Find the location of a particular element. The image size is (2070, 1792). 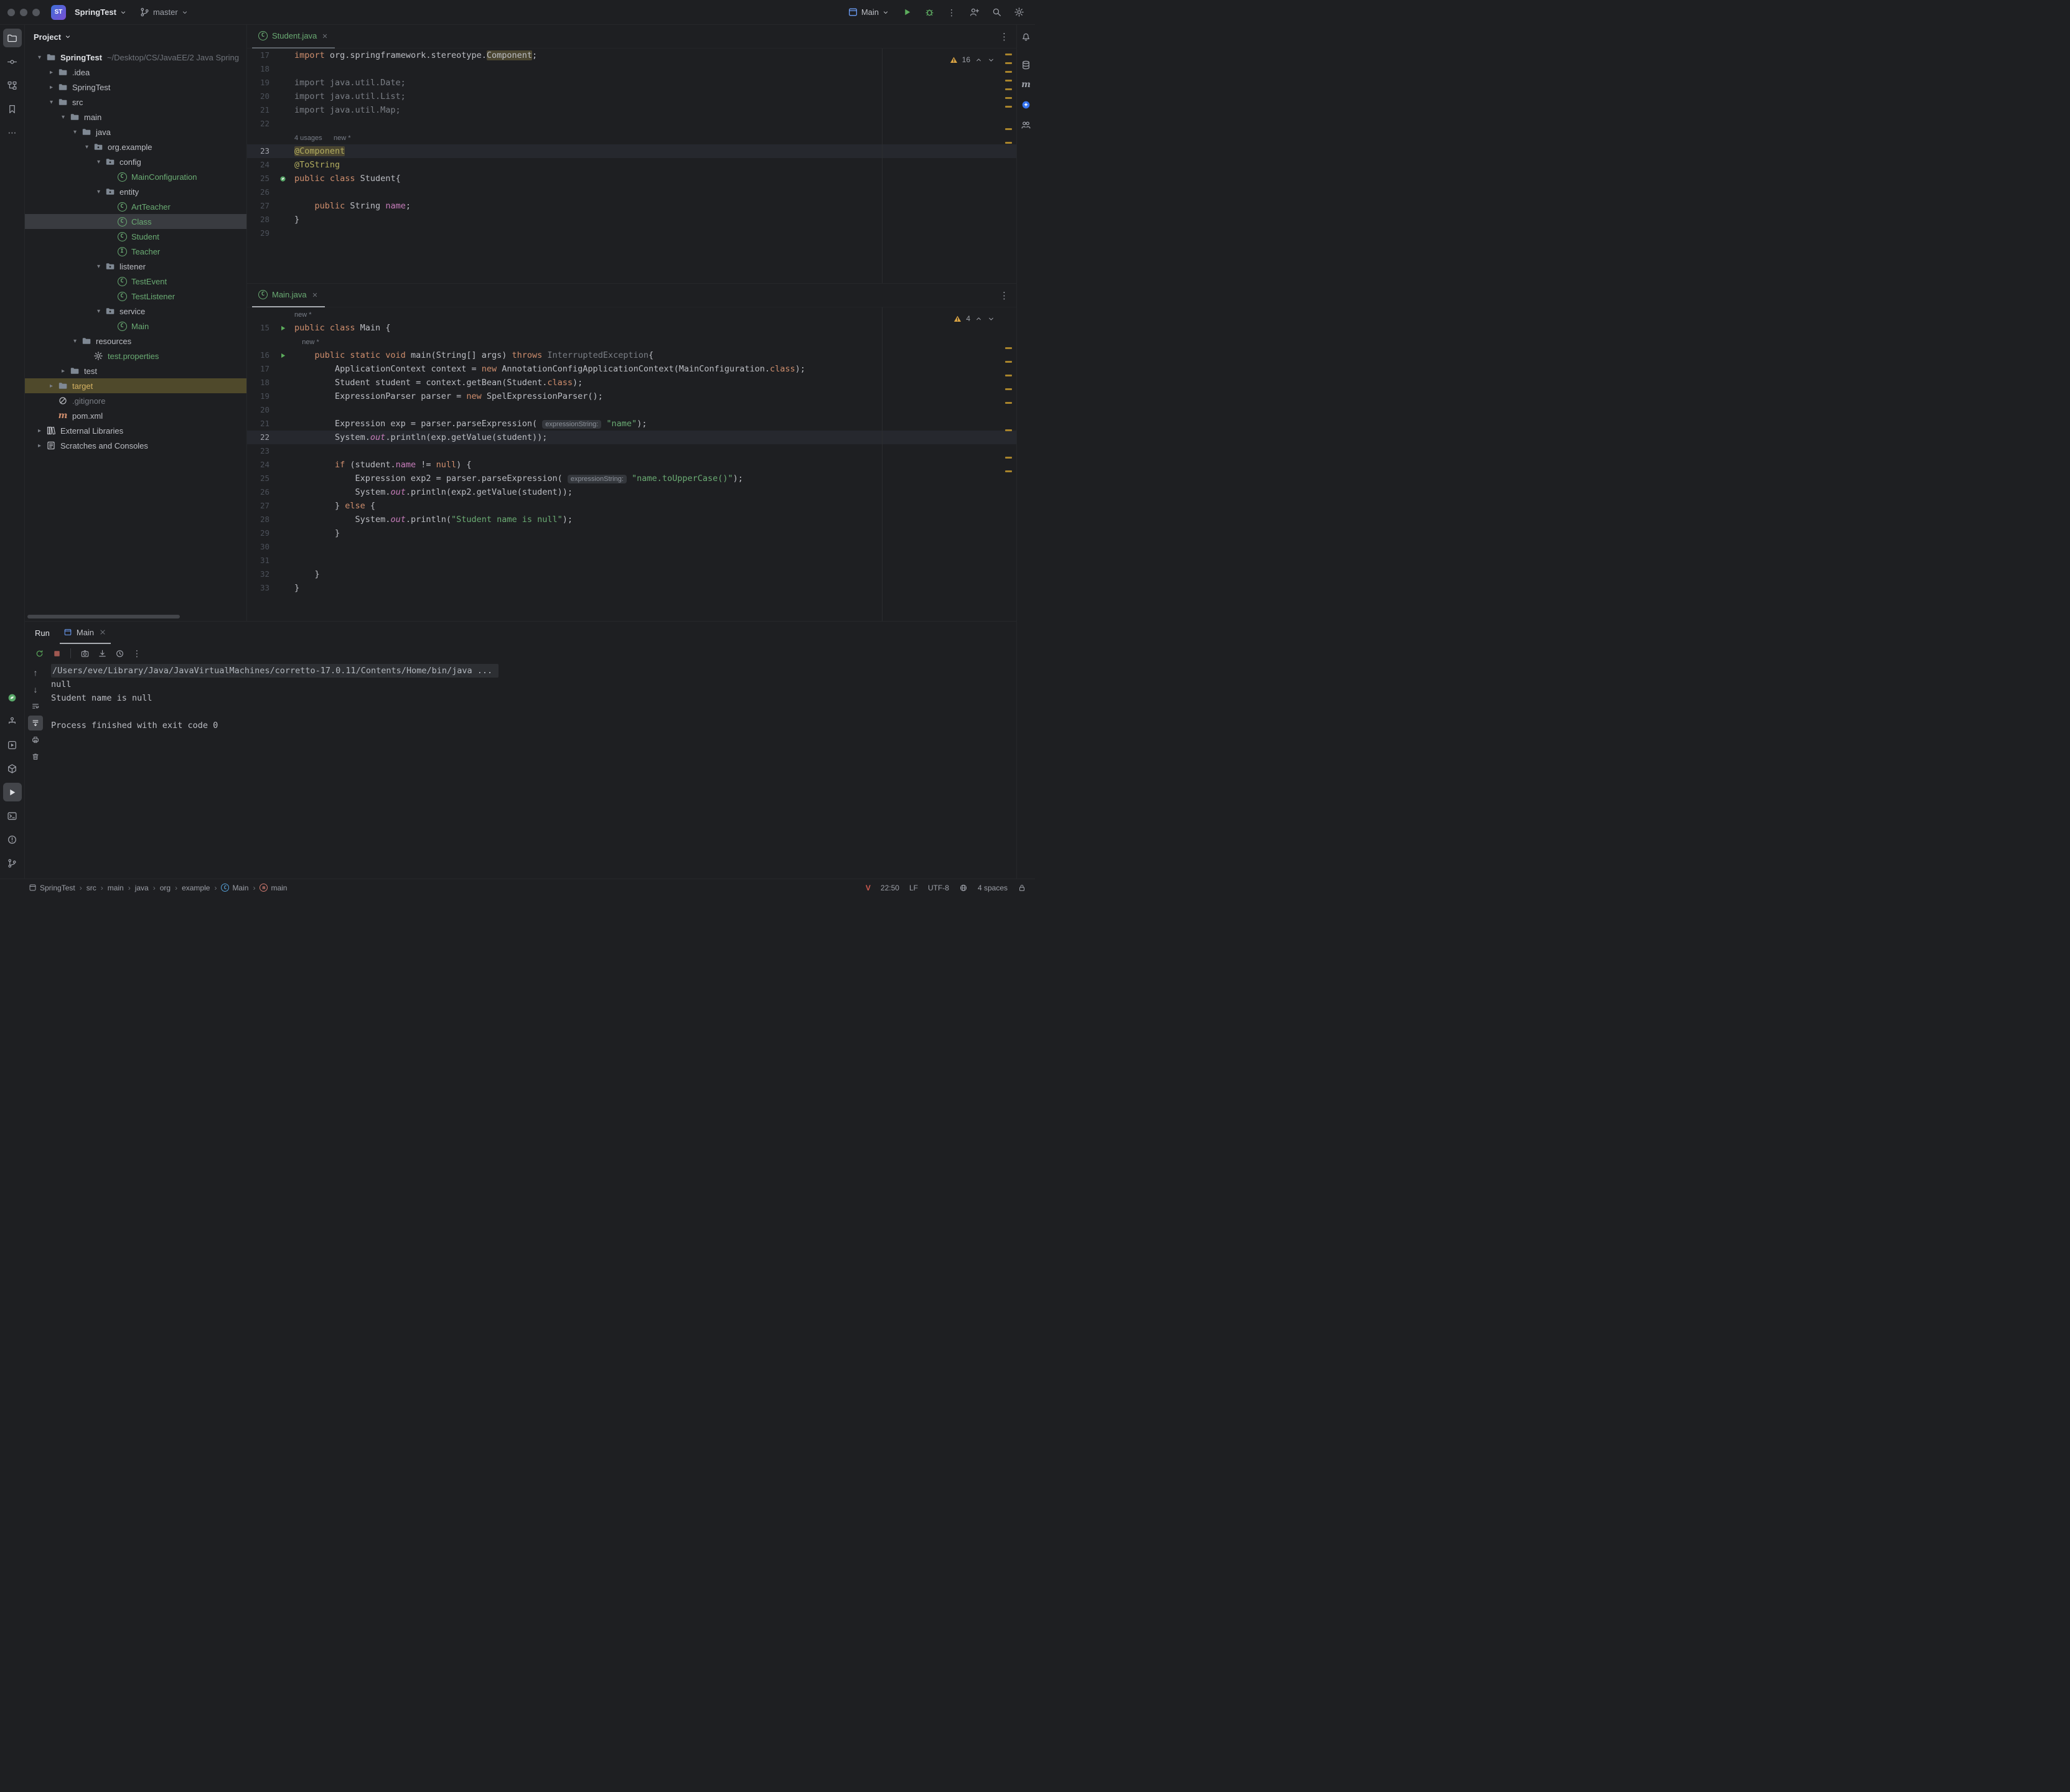

tree-item-testlistener: C TestListener is located at coordinates (135, 296).